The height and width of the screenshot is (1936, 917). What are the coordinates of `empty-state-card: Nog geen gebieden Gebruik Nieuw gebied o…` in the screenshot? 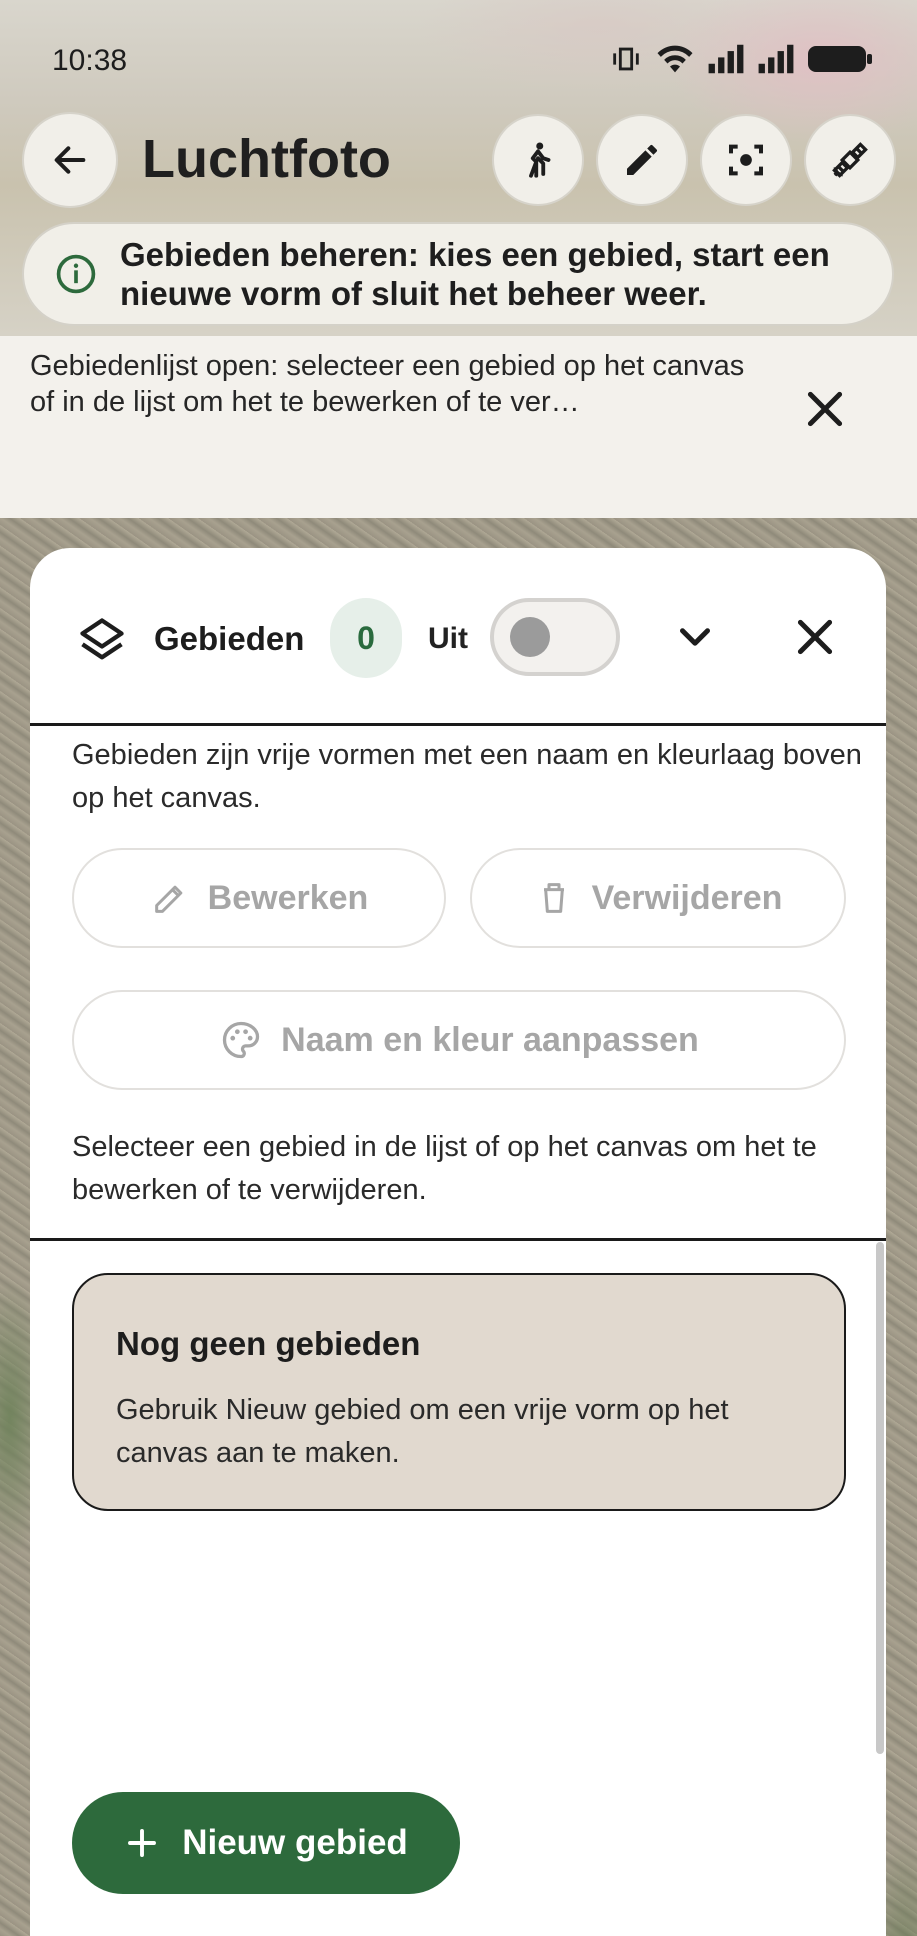 It's located at (459, 1392).